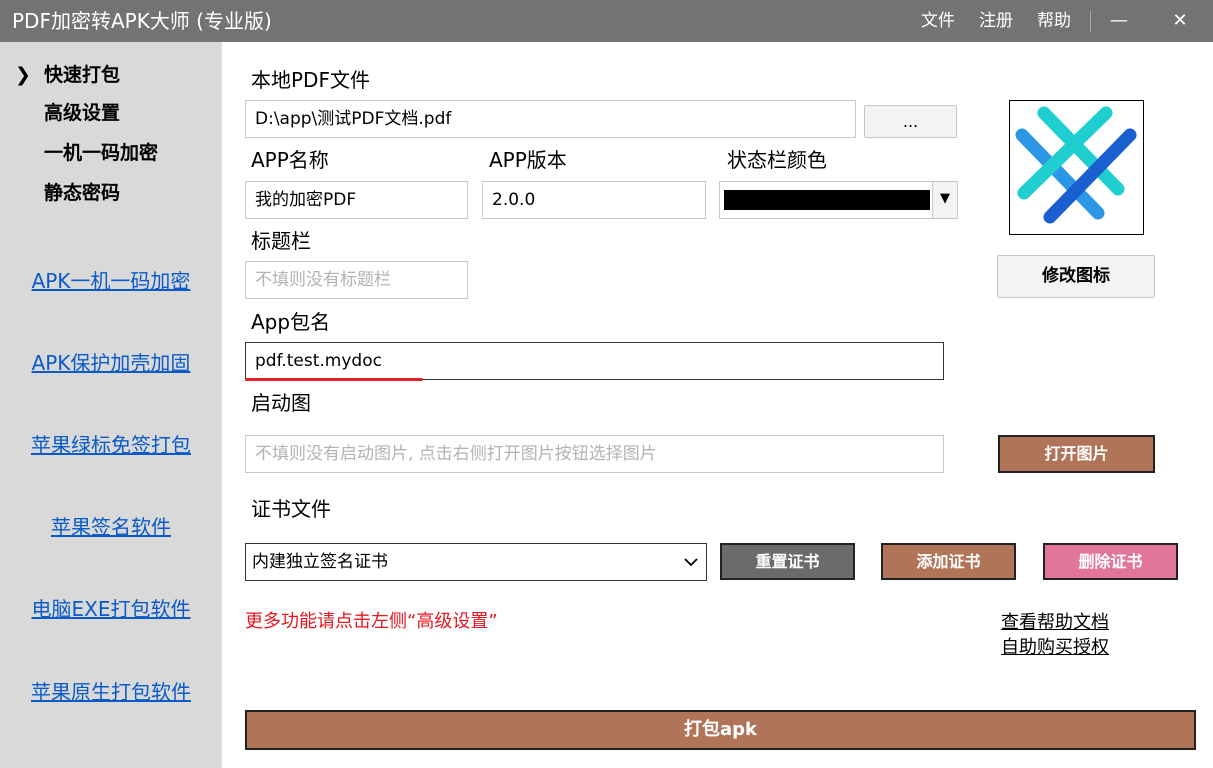 The height and width of the screenshot is (768, 1213). Describe the element at coordinates (334, 379) in the screenshot. I see `package-name-underline` at that location.